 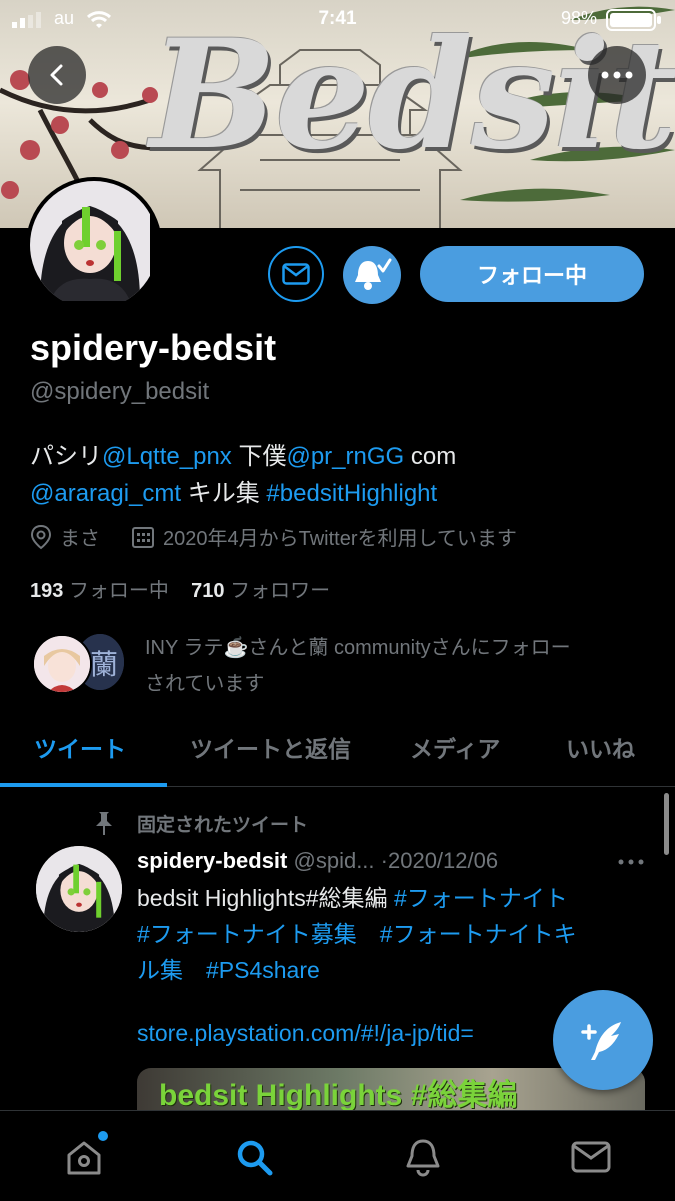 What do you see at coordinates (305, 1033) in the screenshot?
I see `tweet-url-link: store.playstation.com/#!/ja-jp/tid=` at bounding box center [305, 1033].